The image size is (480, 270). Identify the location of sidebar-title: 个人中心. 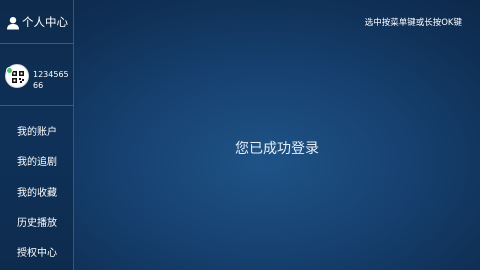
(45, 21).